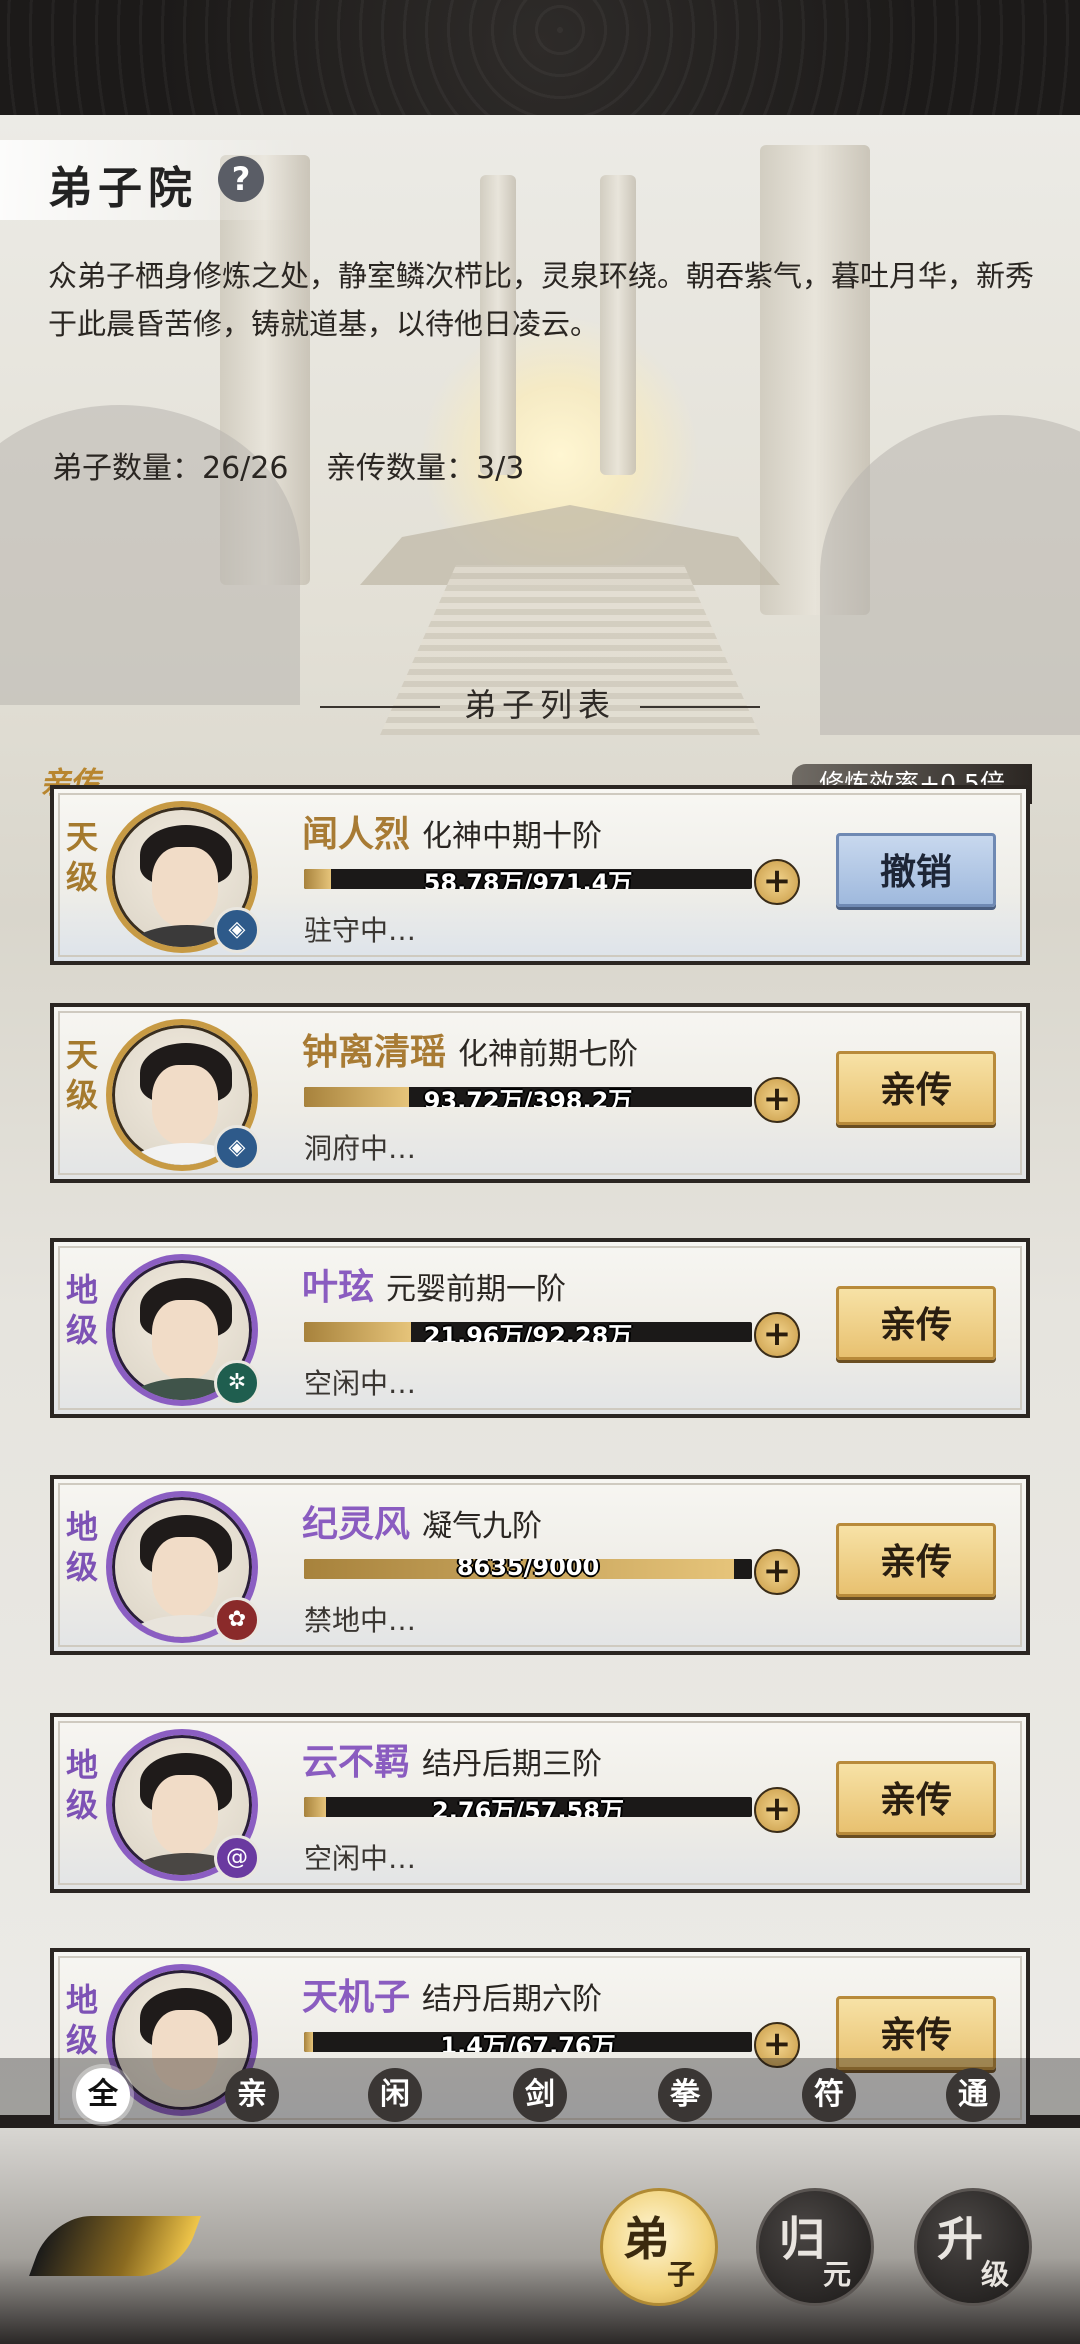 This screenshot has width=1080, height=2344. What do you see at coordinates (425, 468) in the screenshot?
I see `personal-count: 亲传数量：3/3` at bounding box center [425, 468].